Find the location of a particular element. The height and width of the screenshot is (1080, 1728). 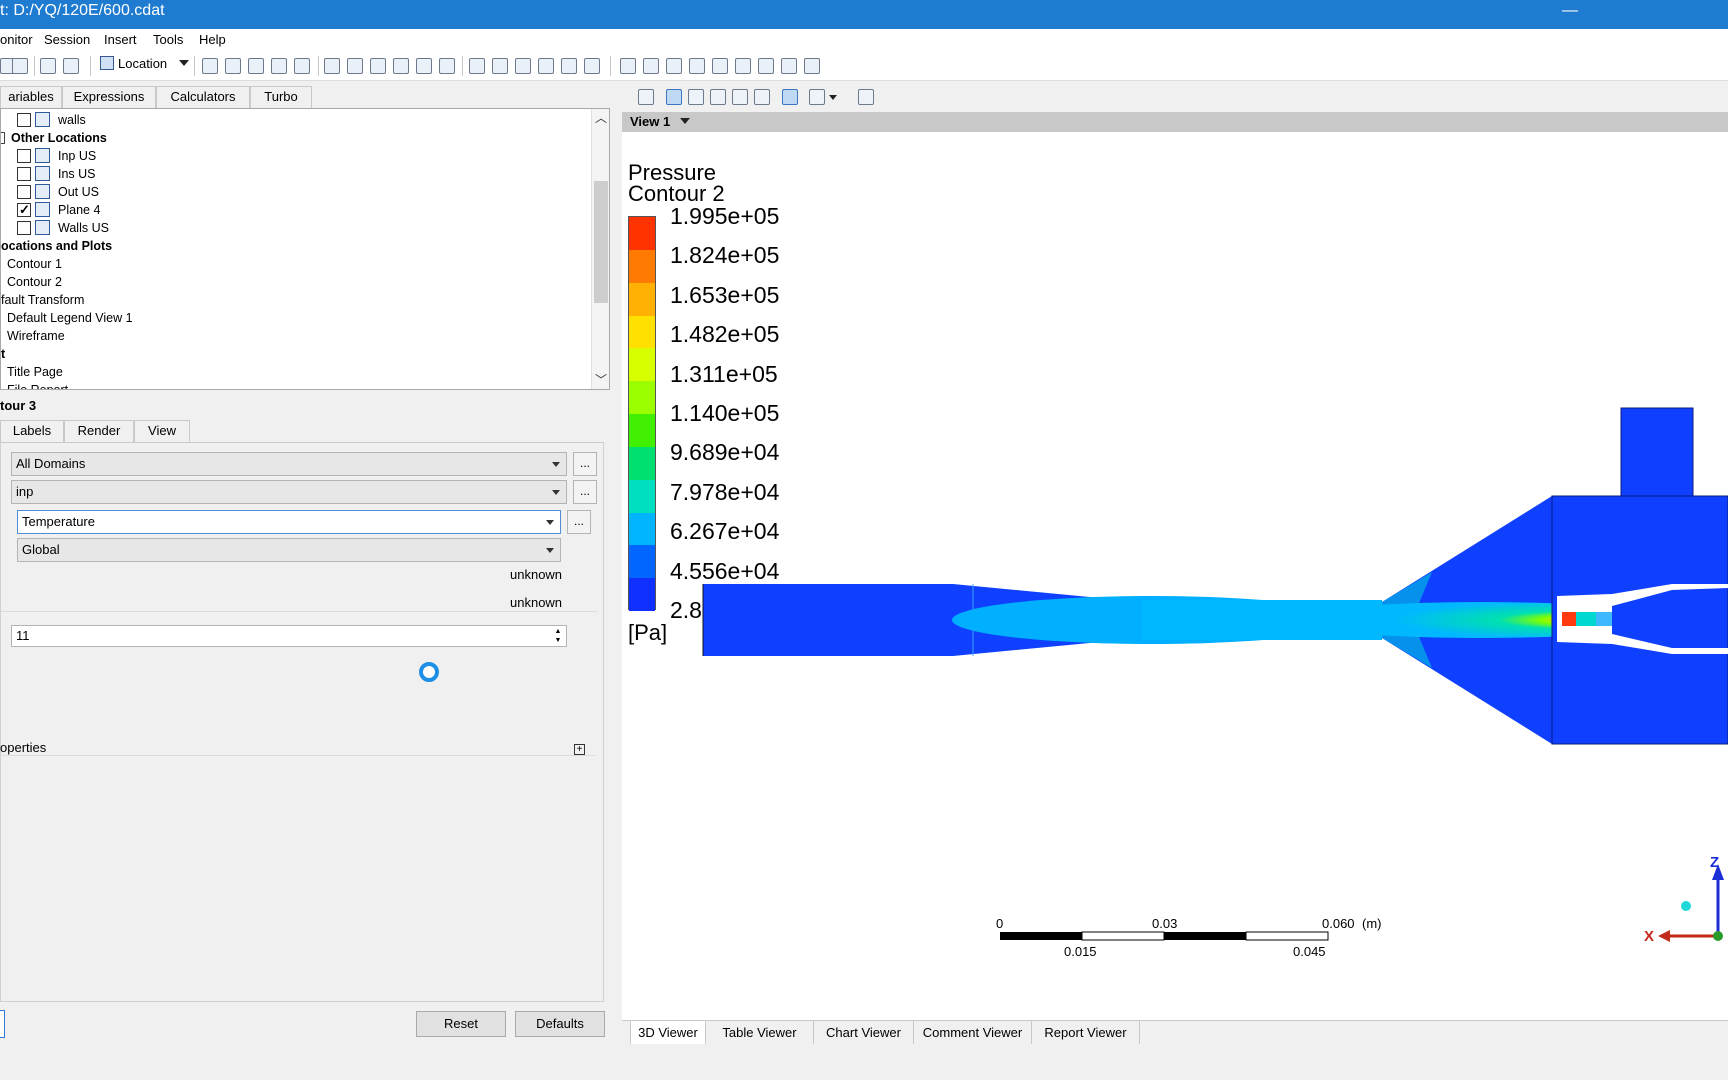

macro-calculator-icon is located at coordinates (743, 66).